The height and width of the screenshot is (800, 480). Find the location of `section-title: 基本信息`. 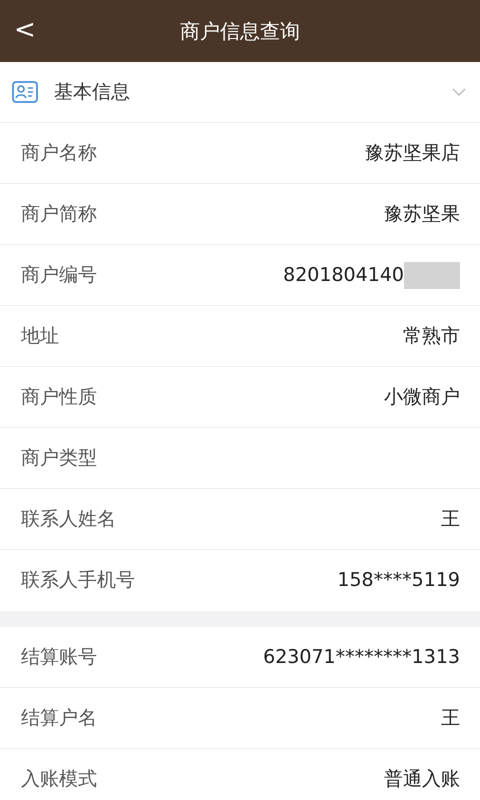

section-title: 基本信息 is located at coordinates (92, 92).